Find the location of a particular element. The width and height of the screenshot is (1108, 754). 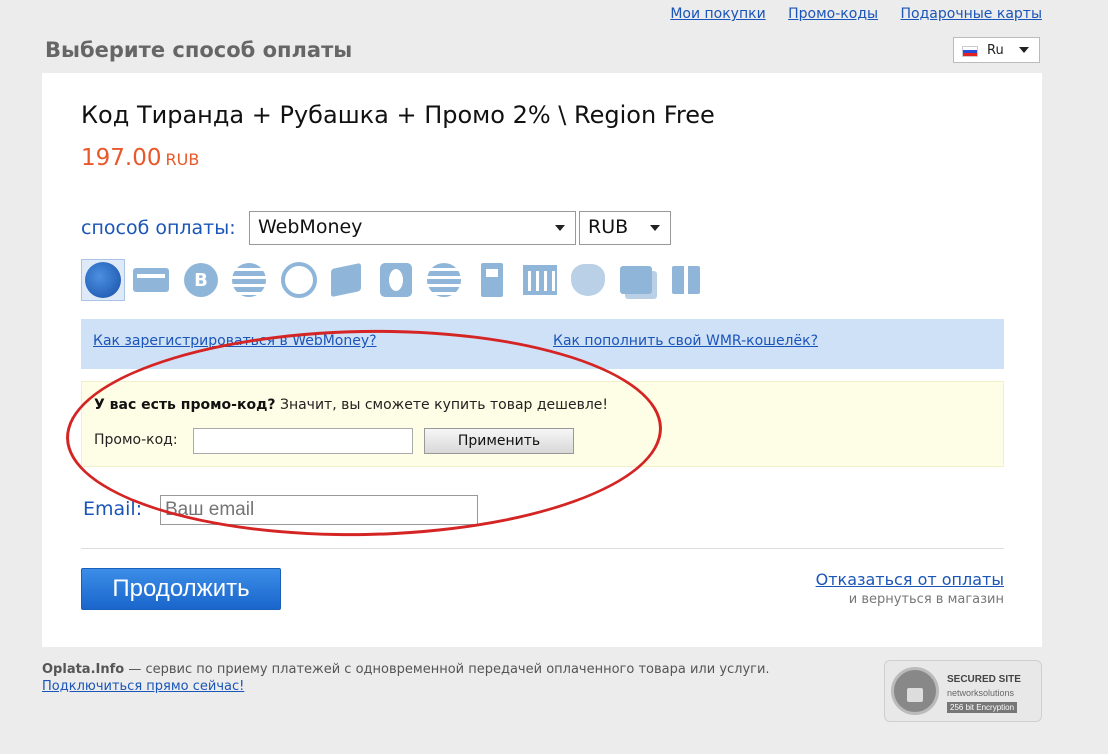

bank-card-icon is located at coordinates (151, 280).